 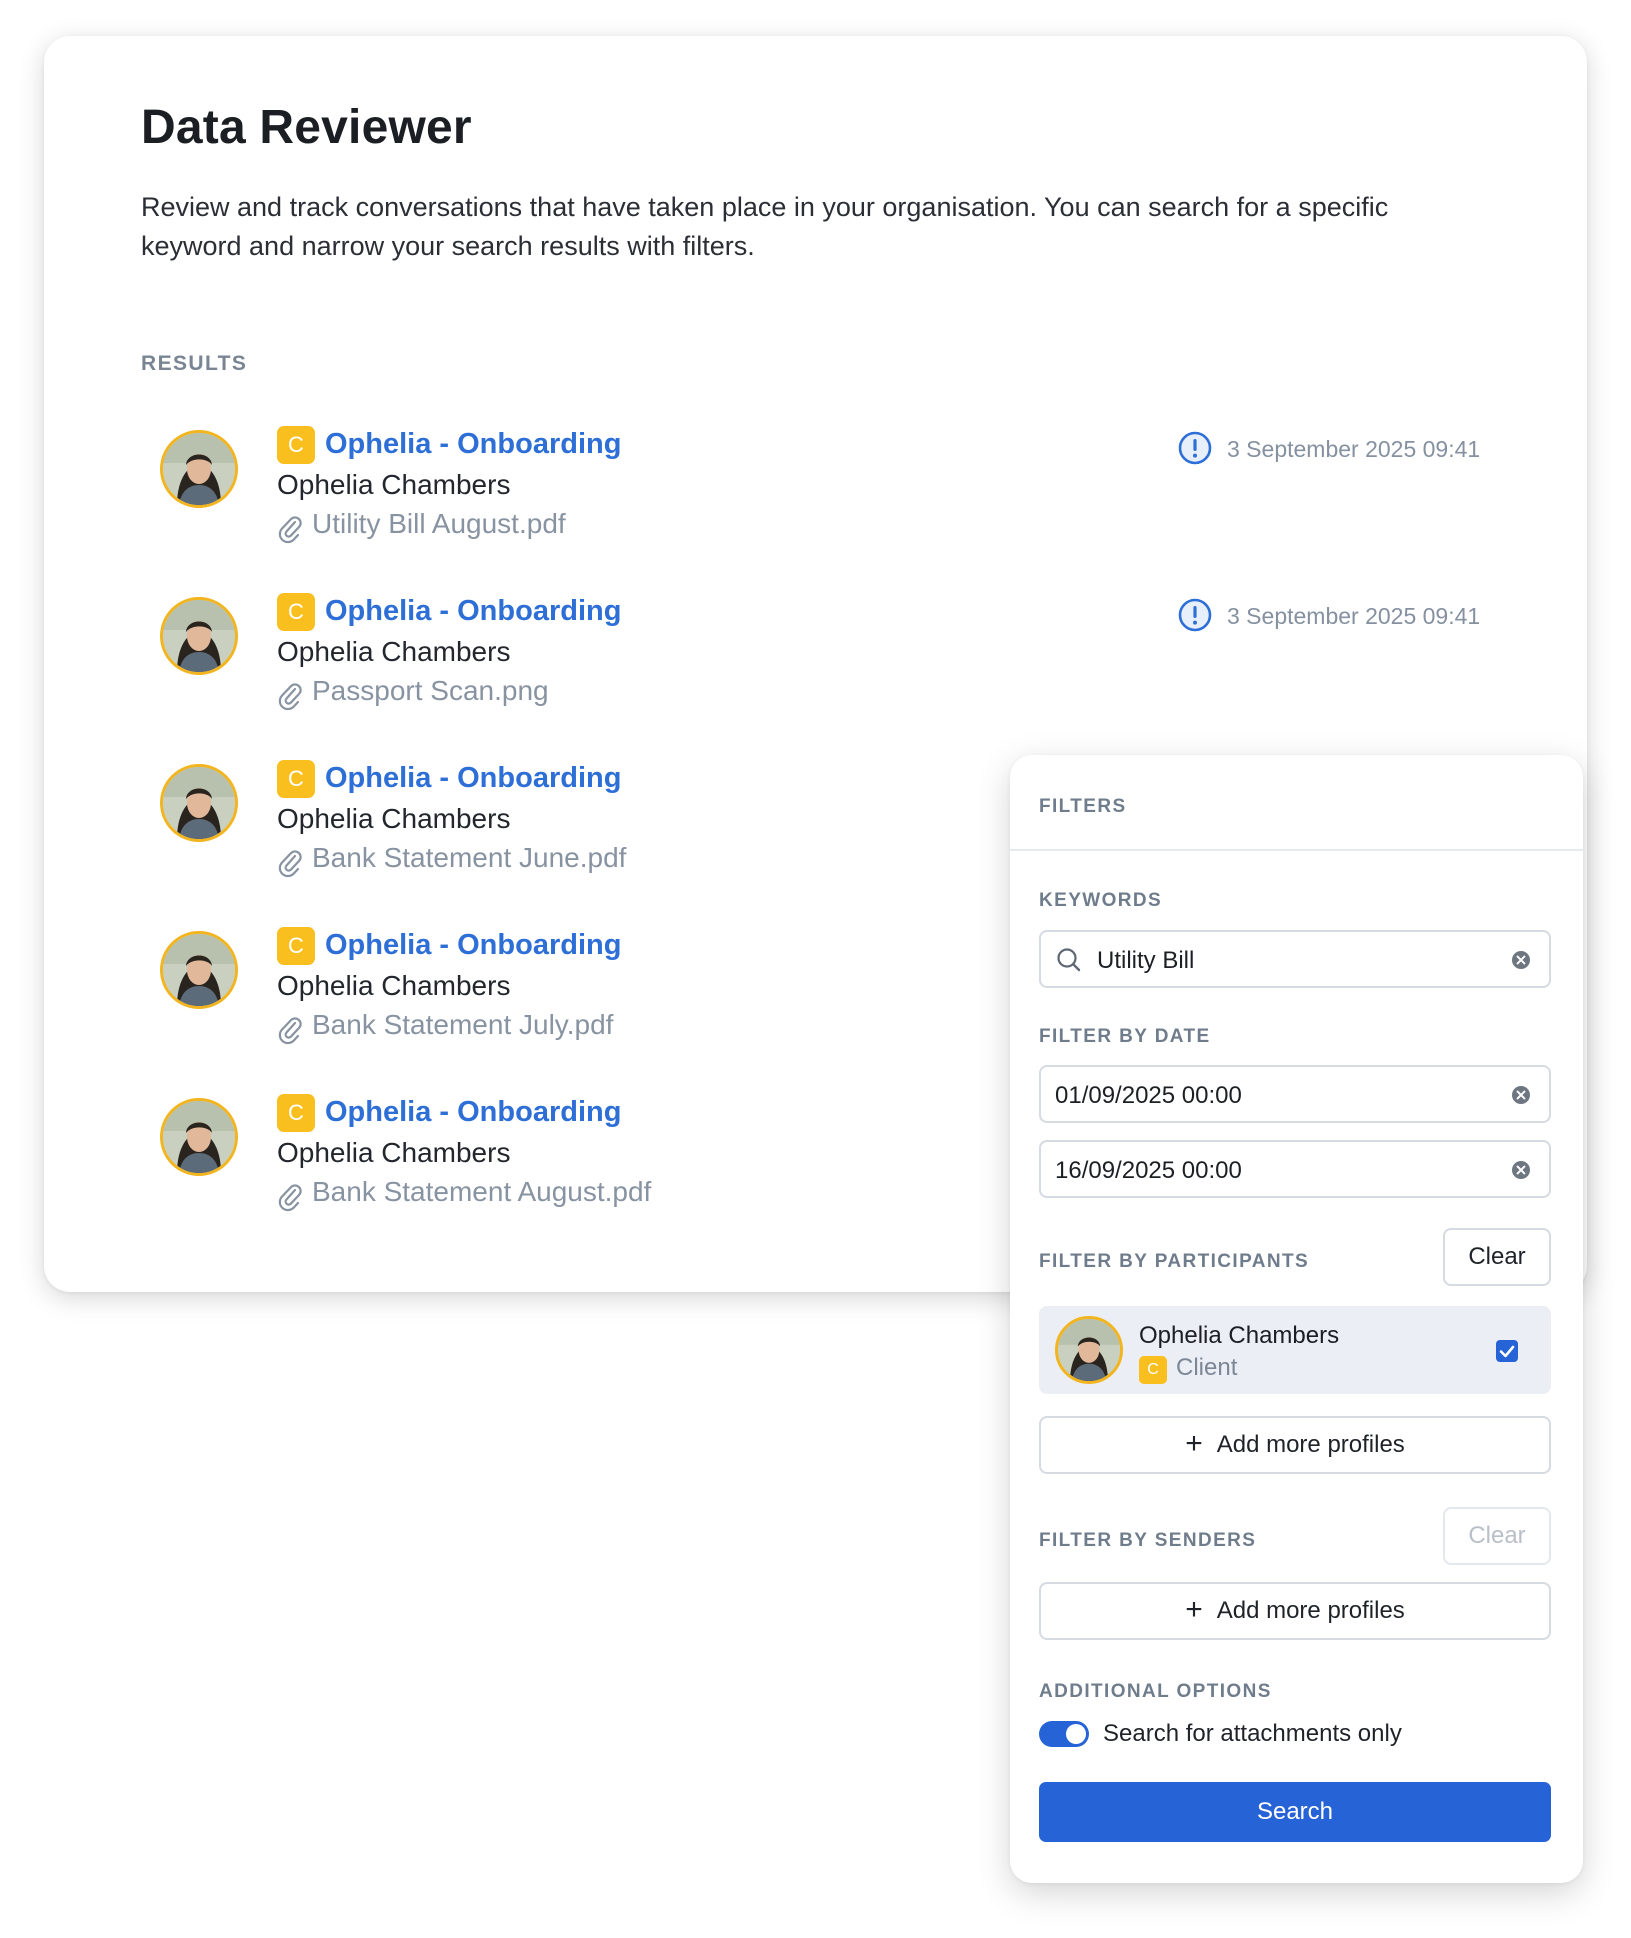 What do you see at coordinates (469, 858) in the screenshot?
I see `attachment-link: Bank Statement June.pdf` at bounding box center [469, 858].